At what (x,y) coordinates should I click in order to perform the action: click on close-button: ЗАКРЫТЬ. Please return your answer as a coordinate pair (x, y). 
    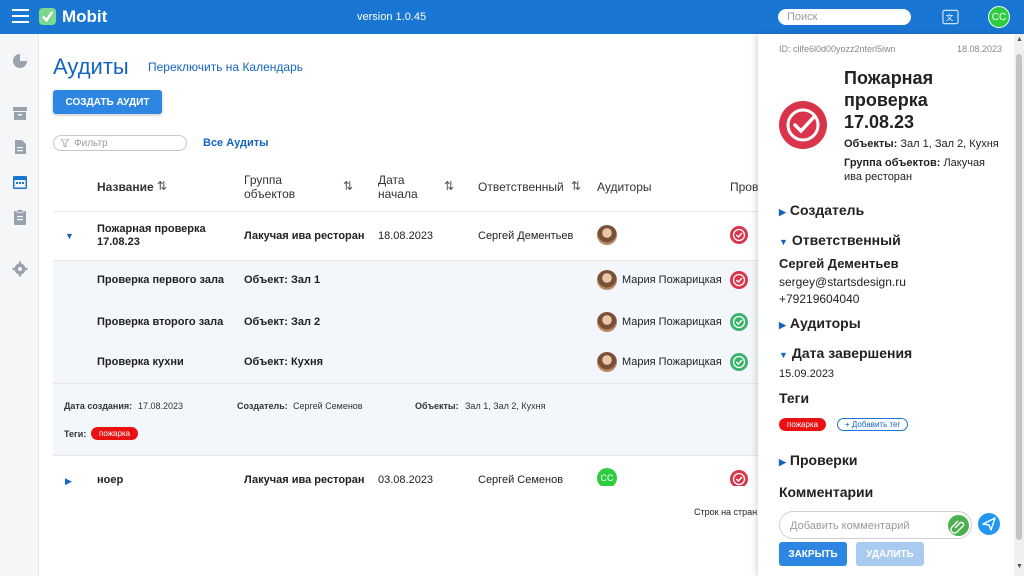
    Looking at the image, I should click on (813, 554).